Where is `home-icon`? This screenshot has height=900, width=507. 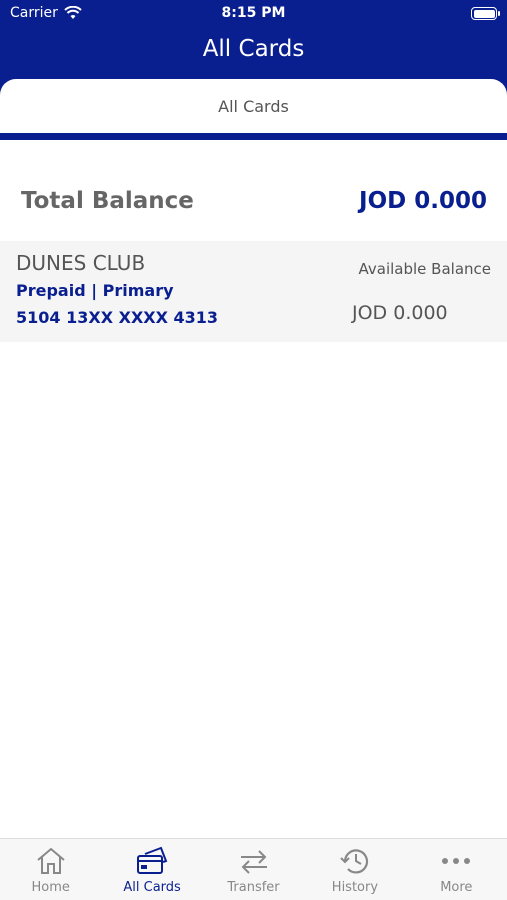
home-icon is located at coordinates (51, 860).